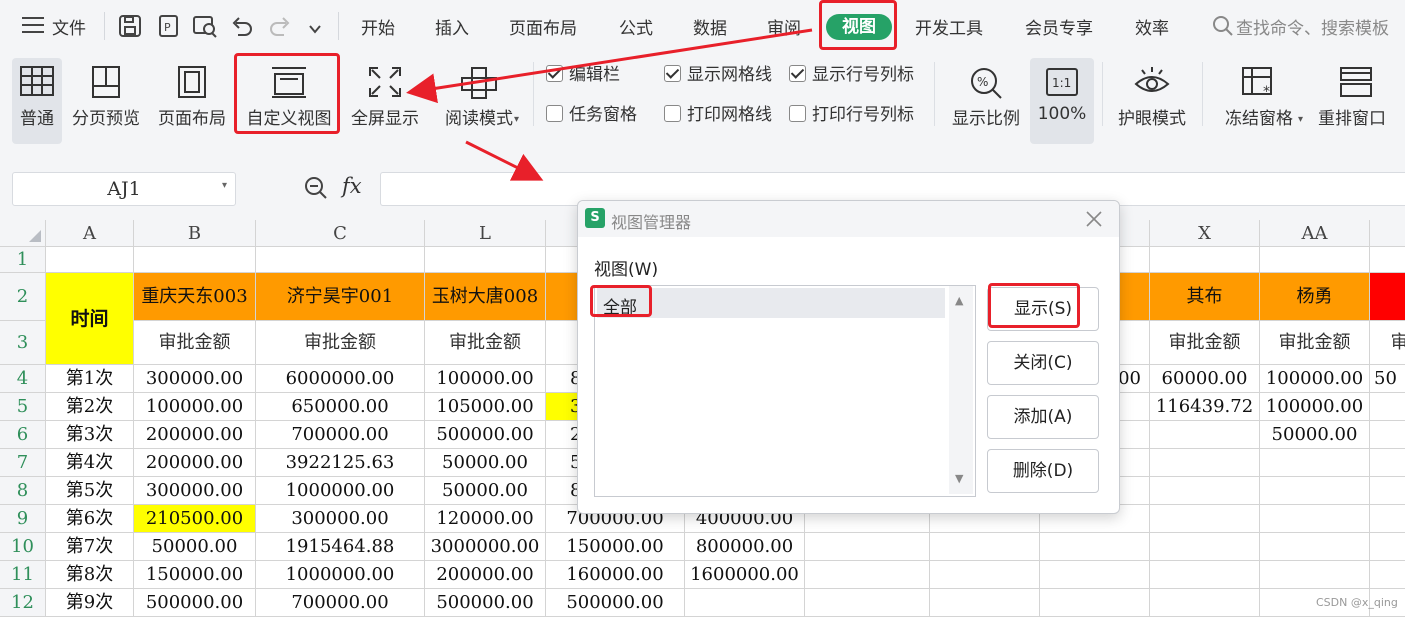 The image size is (1405, 618). I want to click on watermark: CSDN @x_qing, so click(1357, 602).